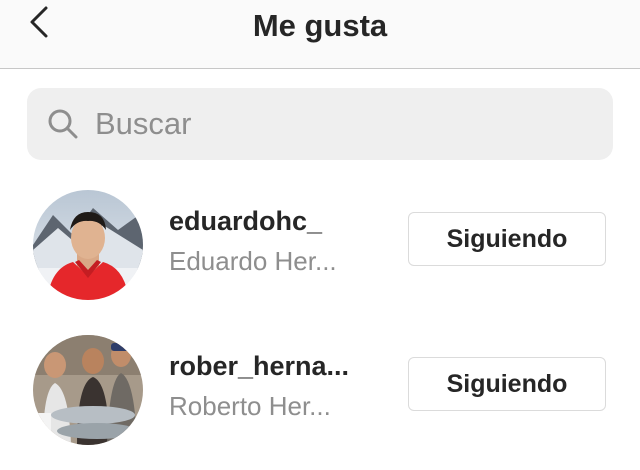  What do you see at coordinates (345, 124) in the screenshot?
I see `search-input` at bounding box center [345, 124].